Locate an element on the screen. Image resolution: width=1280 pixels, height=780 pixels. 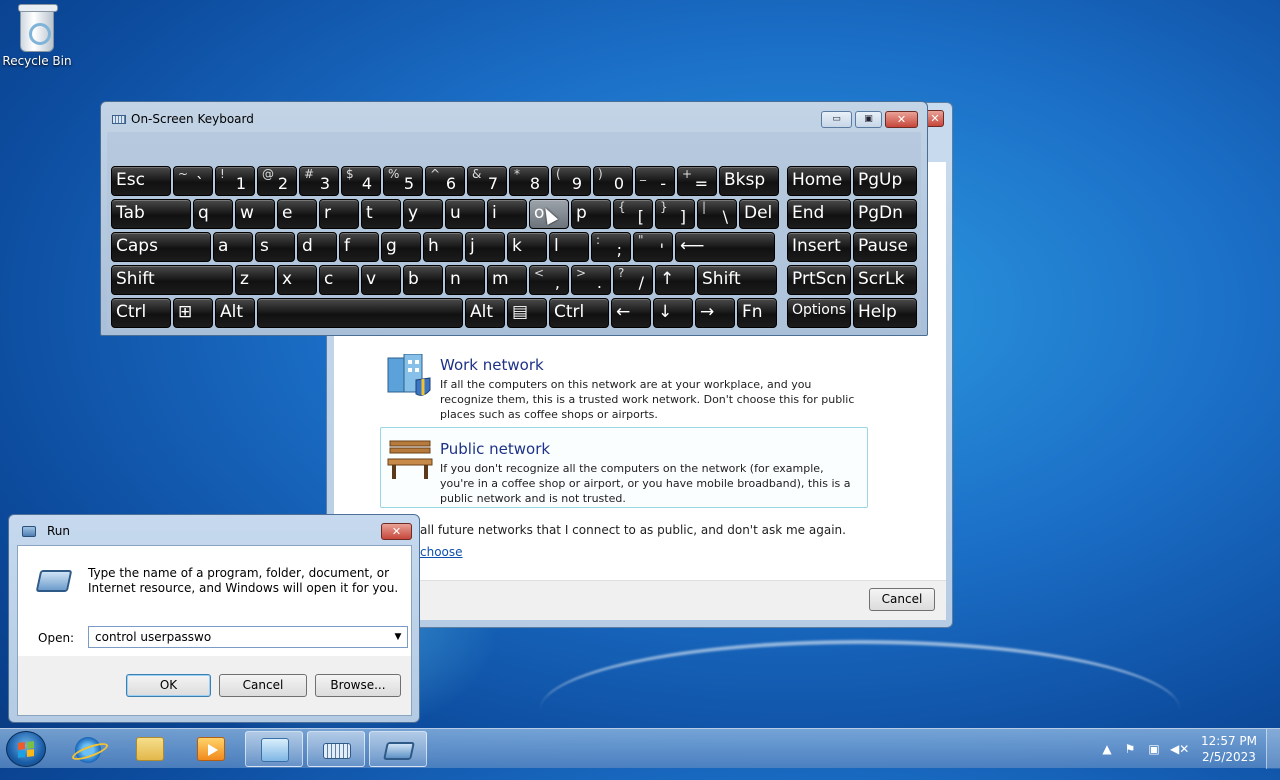
key-end: End is located at coordinates (819, 214).